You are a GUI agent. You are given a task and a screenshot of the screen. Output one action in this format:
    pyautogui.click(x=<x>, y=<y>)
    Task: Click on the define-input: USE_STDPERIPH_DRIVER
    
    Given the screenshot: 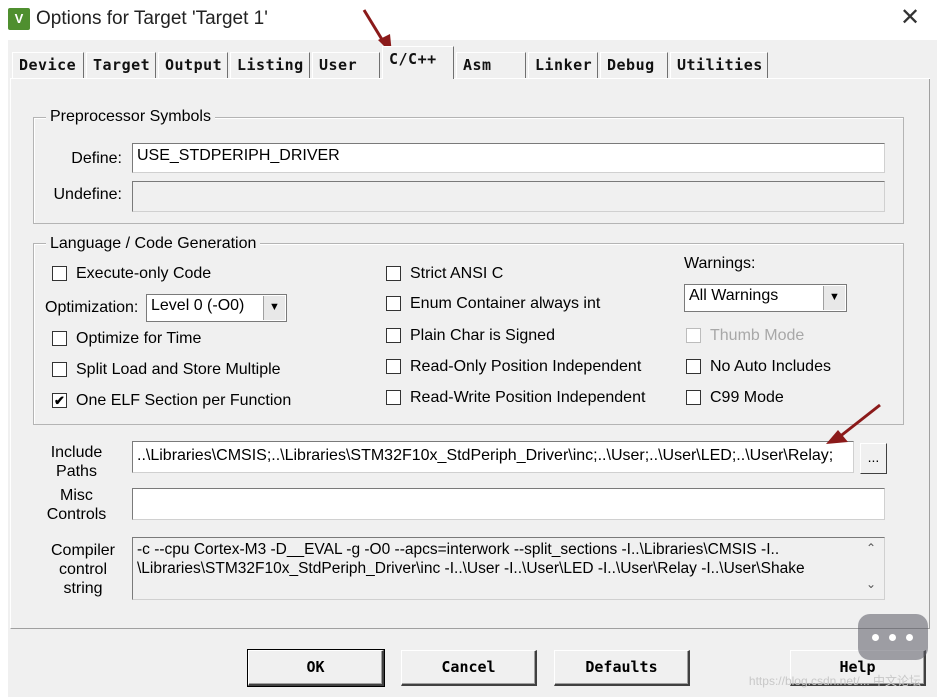 What is the action you would take?
    pyautogui.click(x=508, y=158)
    